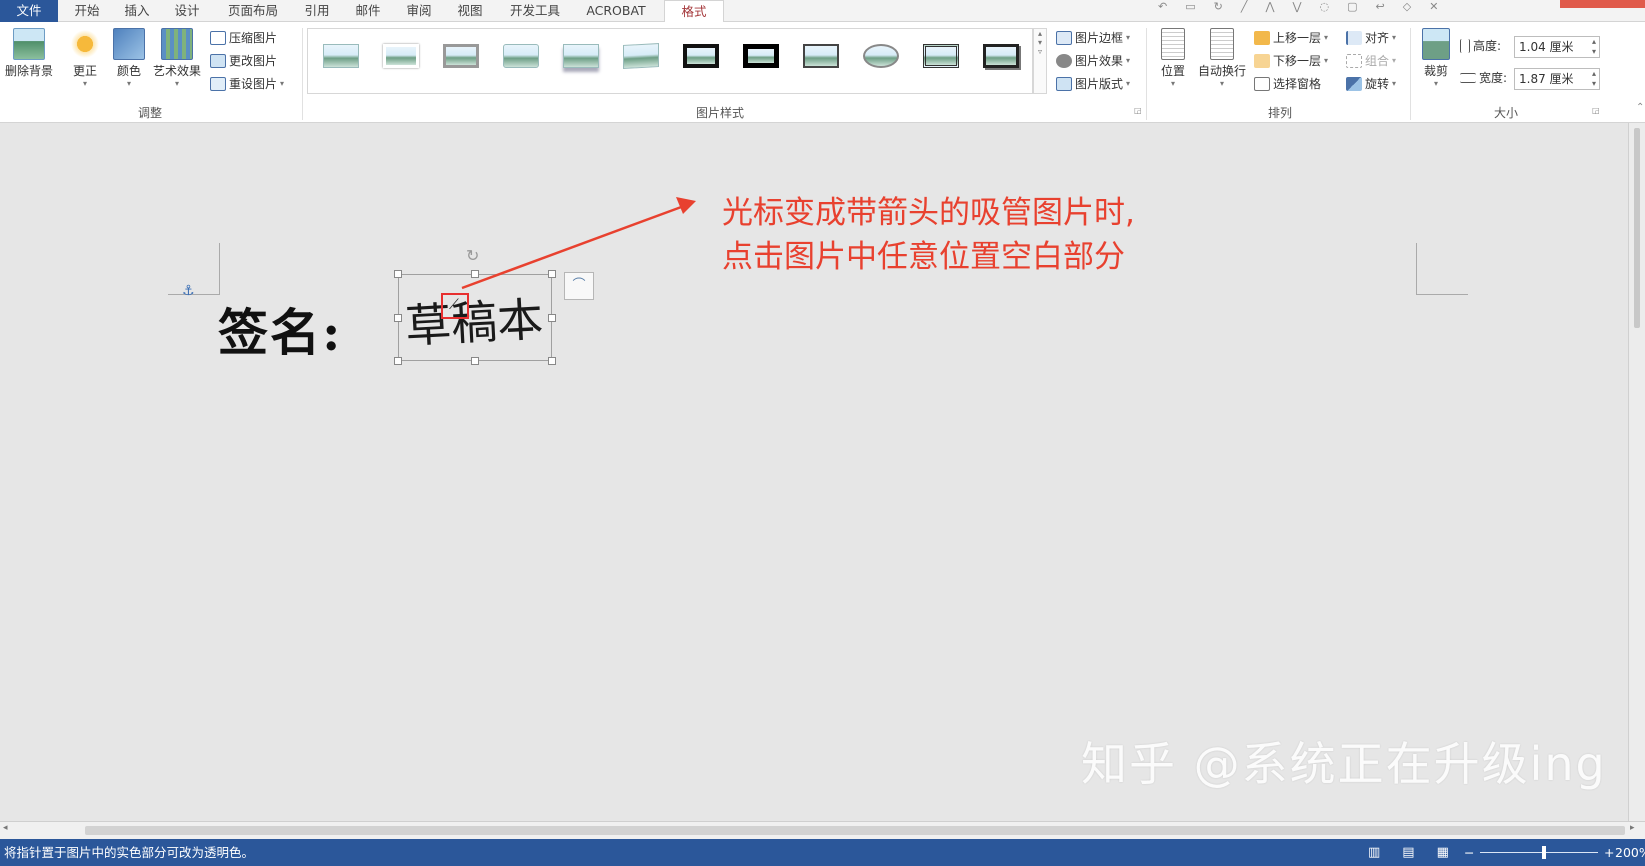 Image resolution: width=1645 pixels, height=866 pixels. Describe the element at coordinates (368, 11) in the screenshot. I see `tab-mailings: 邮件` at that location.